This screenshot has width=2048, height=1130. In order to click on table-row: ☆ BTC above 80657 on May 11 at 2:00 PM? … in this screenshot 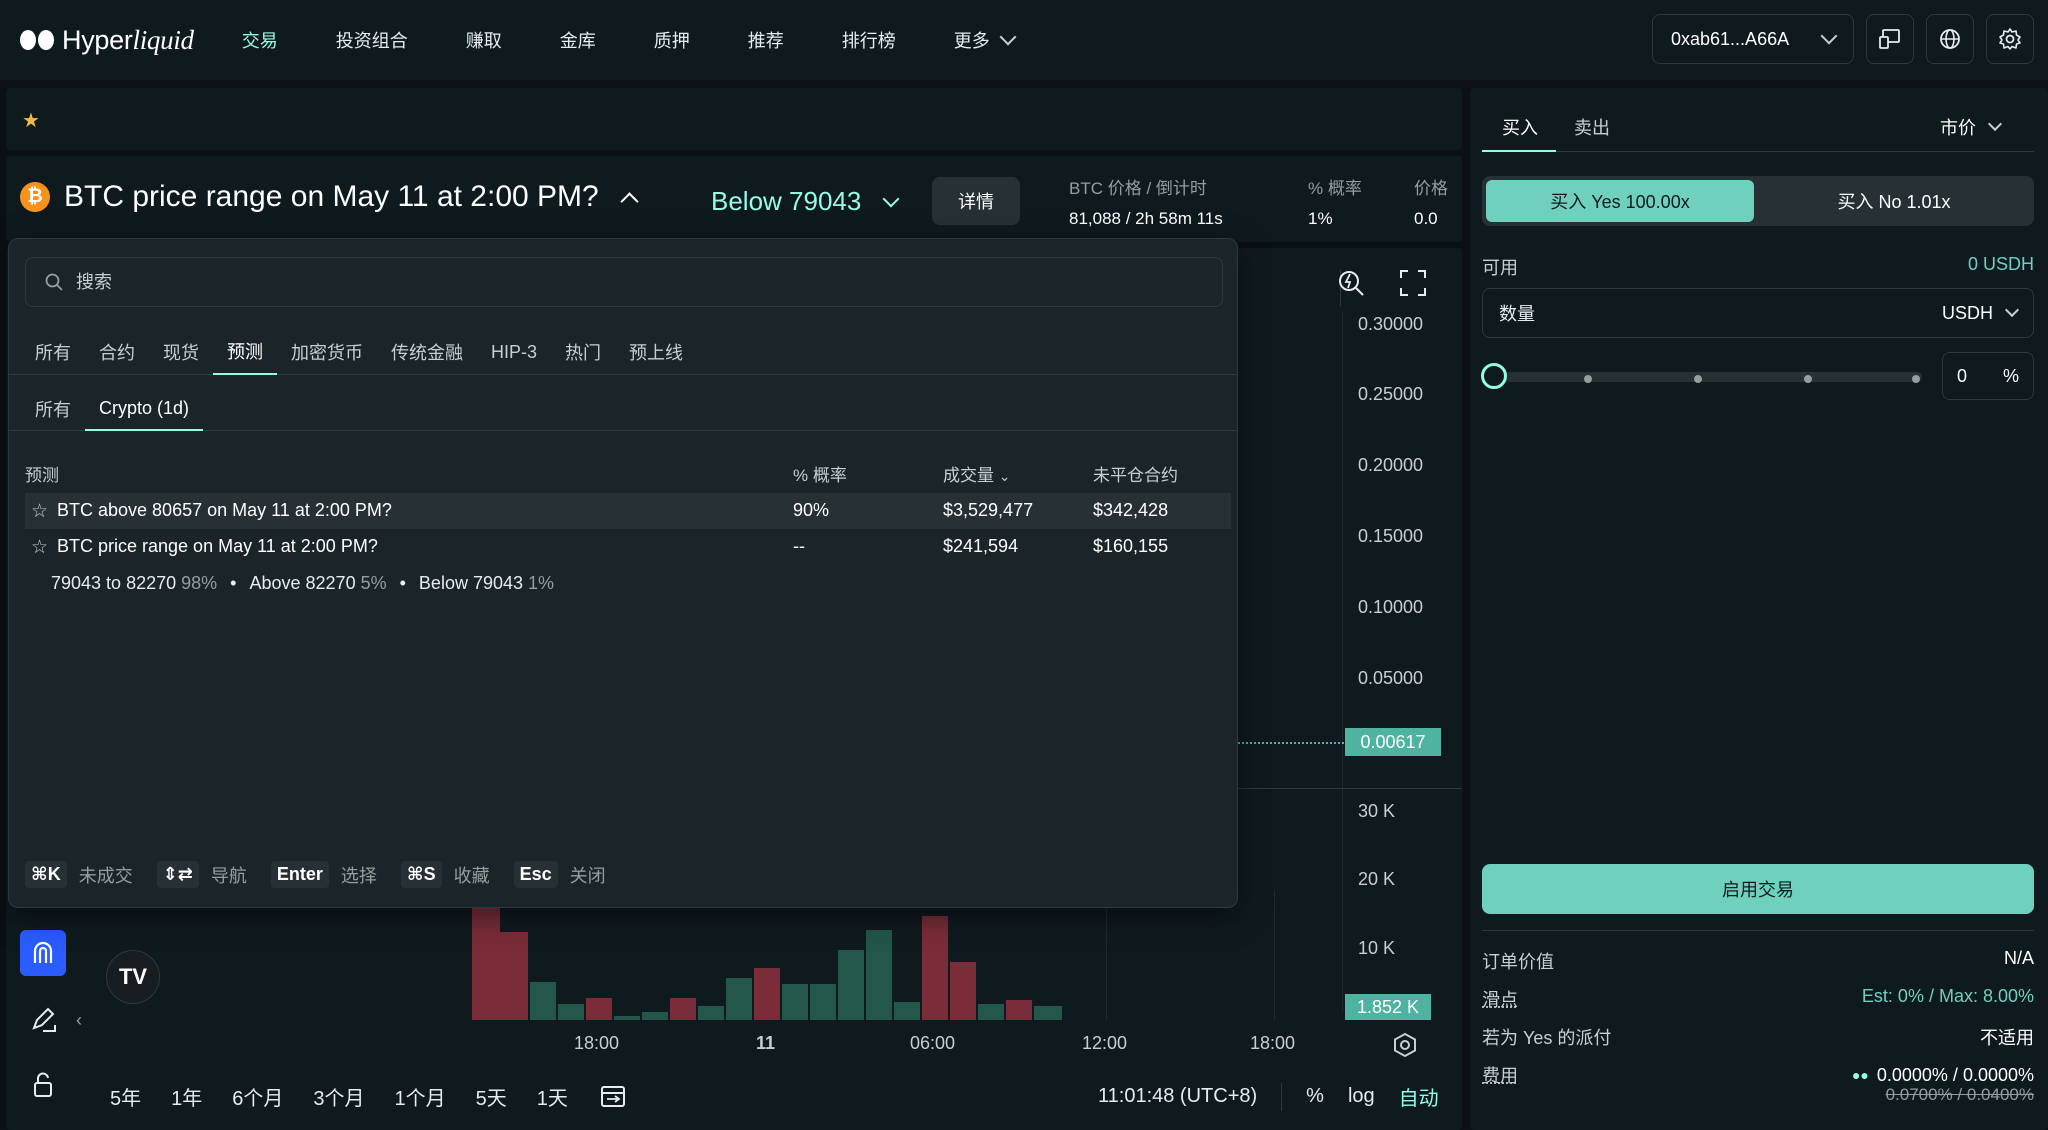, I will do `click(628, 511)`.